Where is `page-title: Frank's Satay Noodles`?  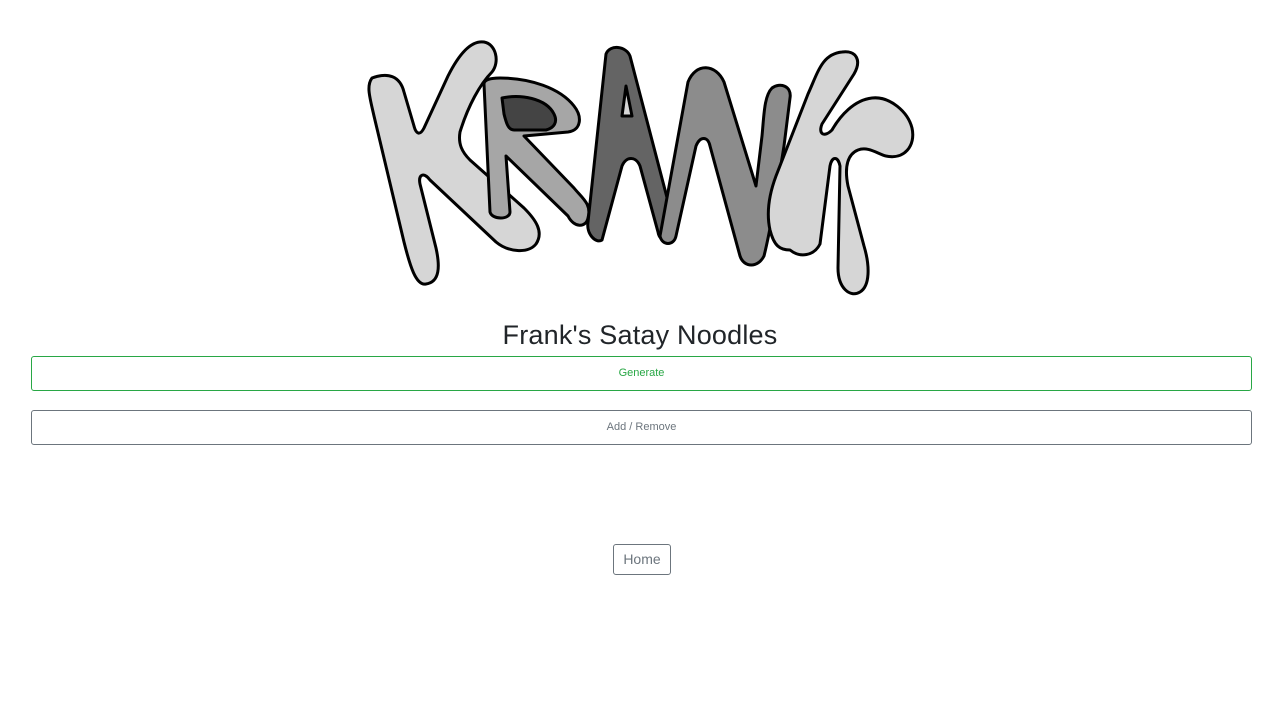
page-title: Frank's Satay Noodles is located at coordinates (640, 335).